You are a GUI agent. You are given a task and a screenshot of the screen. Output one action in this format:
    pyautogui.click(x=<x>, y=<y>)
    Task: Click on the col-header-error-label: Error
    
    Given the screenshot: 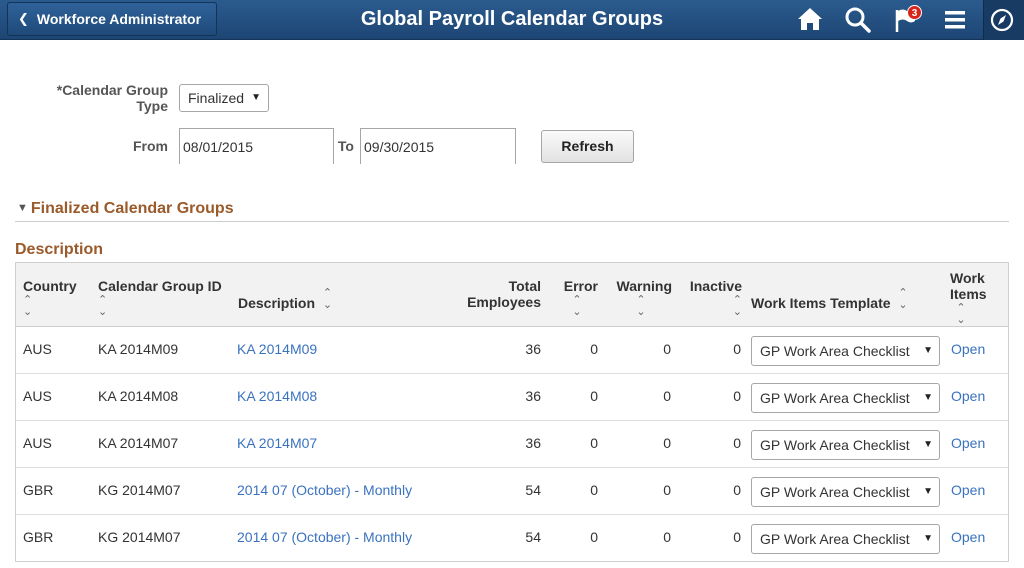 What is the action you would take?
    pyautogui.click(x=580, y=286)
    